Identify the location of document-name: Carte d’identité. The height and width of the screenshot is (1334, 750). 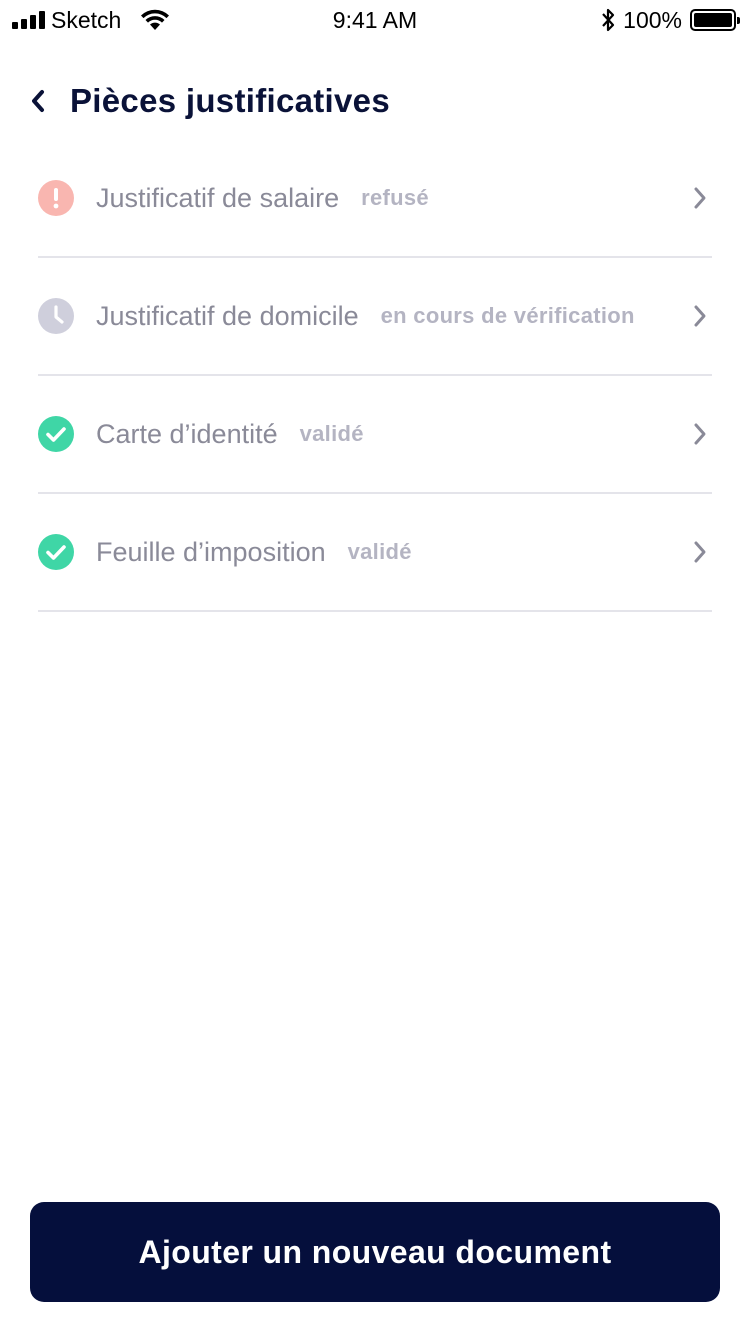
(187, 433).